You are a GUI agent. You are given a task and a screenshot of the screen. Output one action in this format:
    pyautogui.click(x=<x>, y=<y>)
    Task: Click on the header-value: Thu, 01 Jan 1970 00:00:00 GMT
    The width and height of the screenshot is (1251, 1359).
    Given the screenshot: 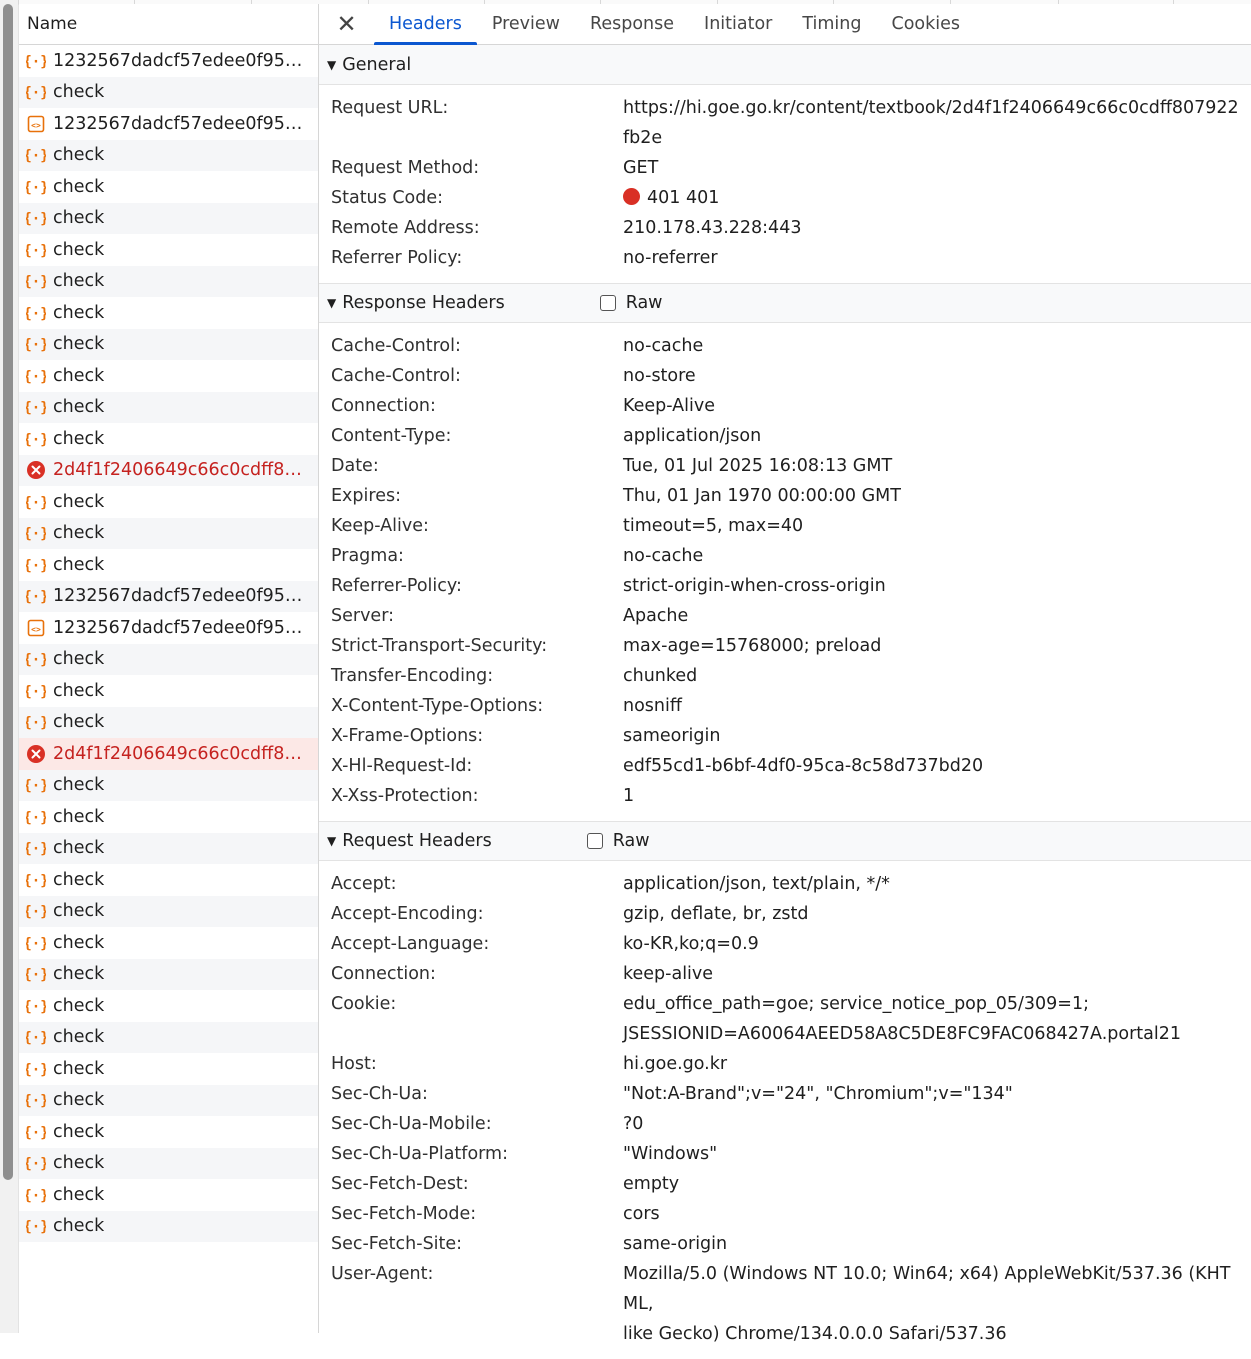 What is the action you would take?
    pyautogui.click(x=937, y=496)
    